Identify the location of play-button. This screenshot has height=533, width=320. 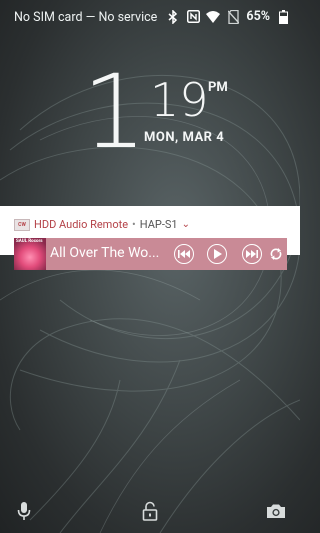
(217, 254).